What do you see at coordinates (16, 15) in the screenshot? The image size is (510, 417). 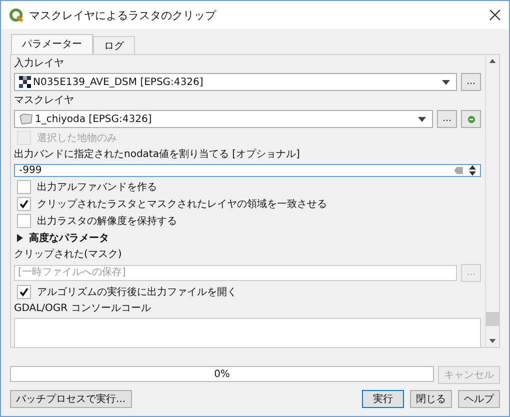 I see `app-logo-icon` at bounding box center [16, 15].